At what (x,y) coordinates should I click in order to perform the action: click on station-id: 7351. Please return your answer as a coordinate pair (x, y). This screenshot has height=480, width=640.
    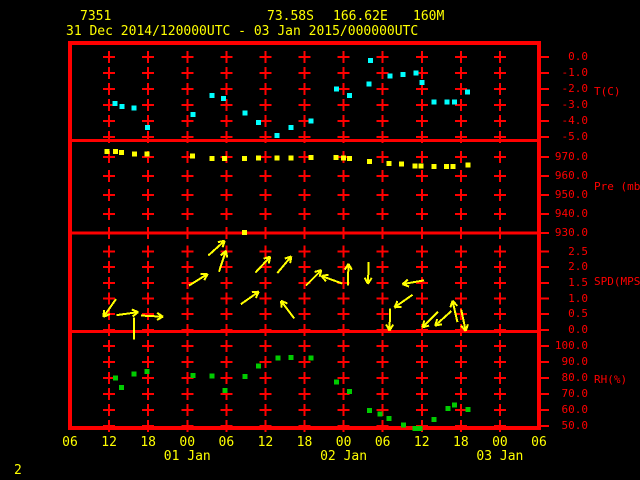
    Looking at the image, I should click on (96, 16).